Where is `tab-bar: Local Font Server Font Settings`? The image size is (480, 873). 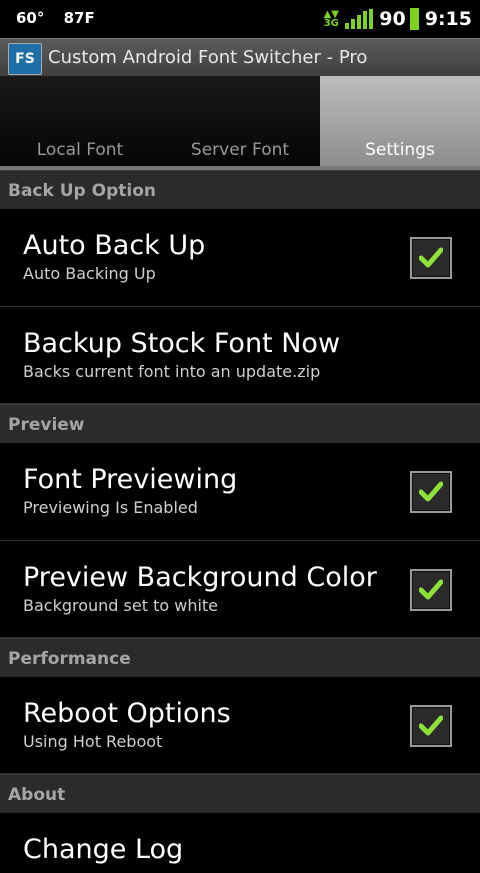
tab-bar: Local Font Server Font Settings is located at coordinates (240, 123).